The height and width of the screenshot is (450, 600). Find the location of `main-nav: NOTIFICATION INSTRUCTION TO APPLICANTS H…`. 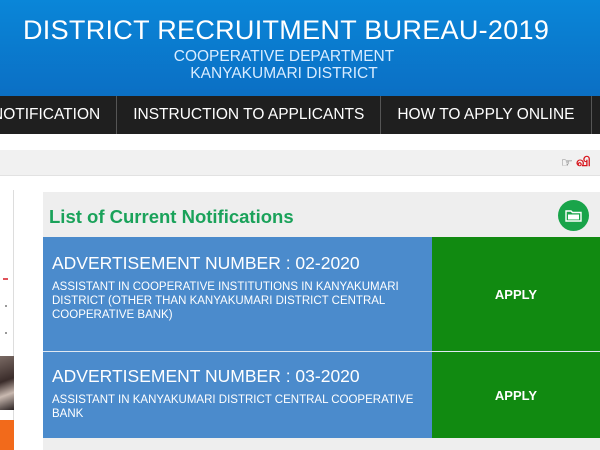

main-nav: NOTIFICATION INSTRUCTION TO APPLICANTS H… is located at coordinates (300, 115).